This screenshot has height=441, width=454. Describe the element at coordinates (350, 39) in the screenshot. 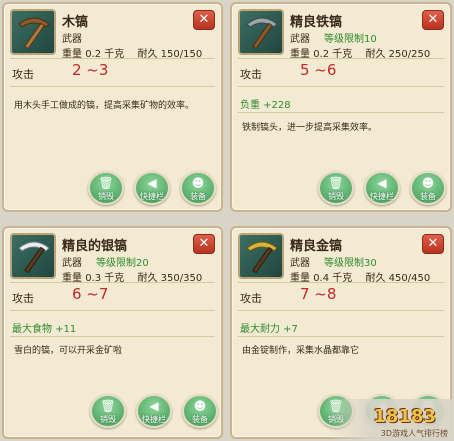

I see `level-requirement: 等级限制10` at that location.